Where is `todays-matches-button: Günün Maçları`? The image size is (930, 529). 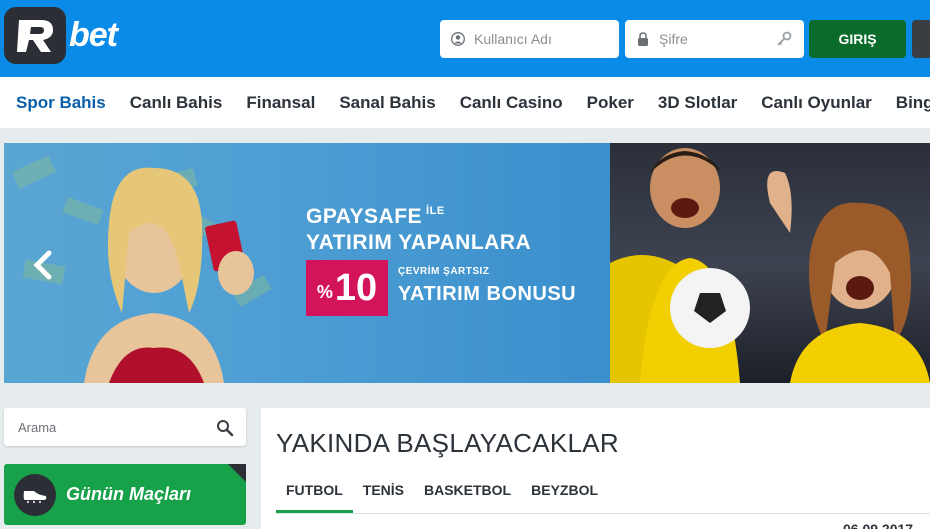 todays-matches-button: Günün Maçları is located at coordinates (125, 494).